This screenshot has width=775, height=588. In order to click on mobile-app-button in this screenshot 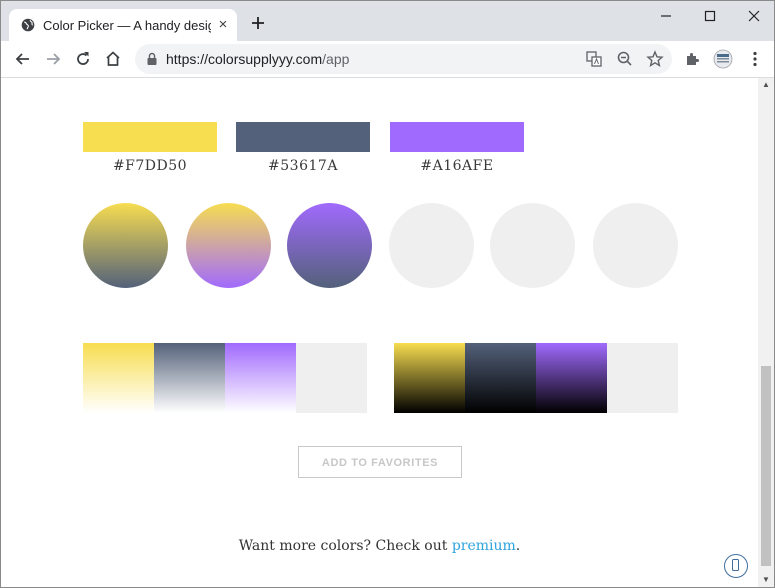, I will do `click(736, 566)`.